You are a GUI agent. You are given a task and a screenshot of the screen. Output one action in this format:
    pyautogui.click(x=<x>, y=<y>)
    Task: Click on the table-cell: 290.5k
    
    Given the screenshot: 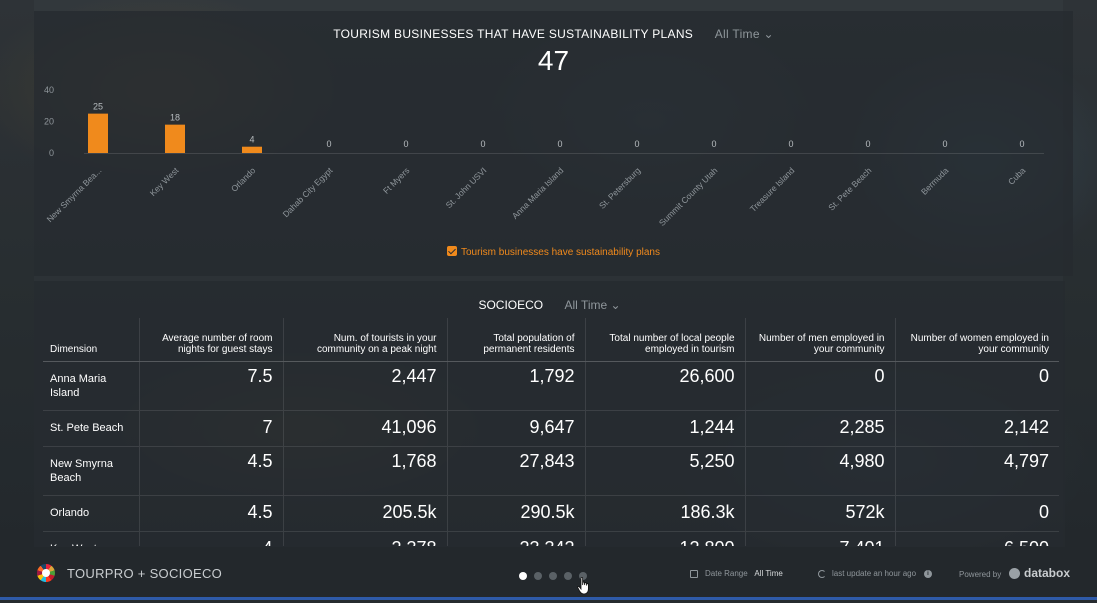 What is the action you would take?
    pyautogui.click(x=515, y=512)
    